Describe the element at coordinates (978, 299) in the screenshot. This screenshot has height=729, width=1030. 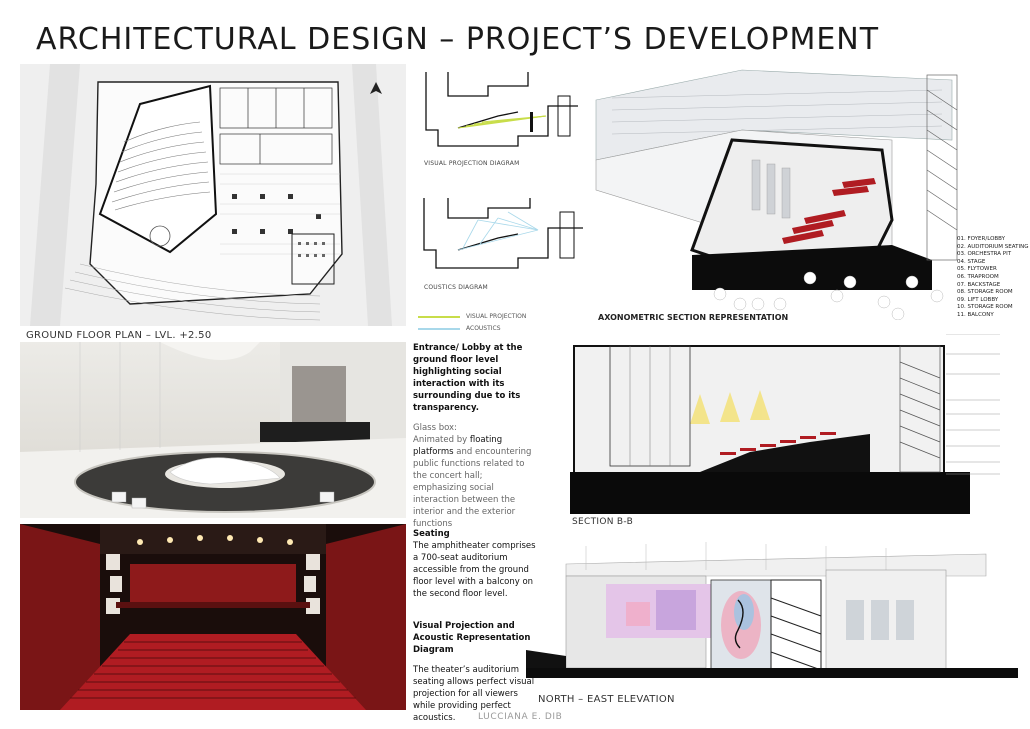
I see `legend-item: 09. LIFT LOBBY` at that location.